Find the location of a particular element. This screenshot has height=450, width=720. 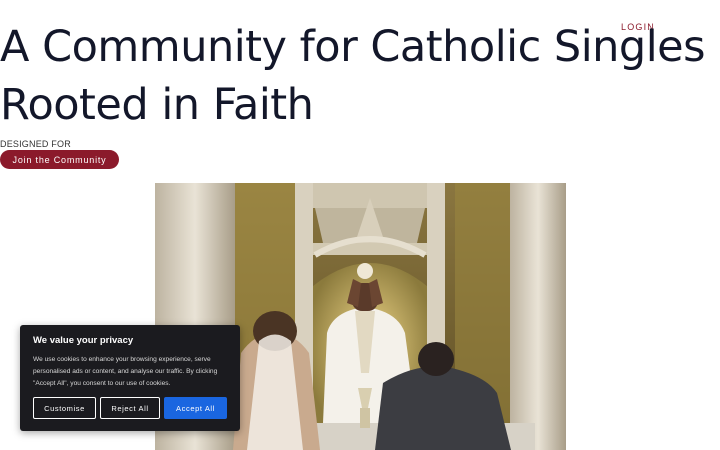

reject-all-button: Reject All is located at coordinates (130, 408).